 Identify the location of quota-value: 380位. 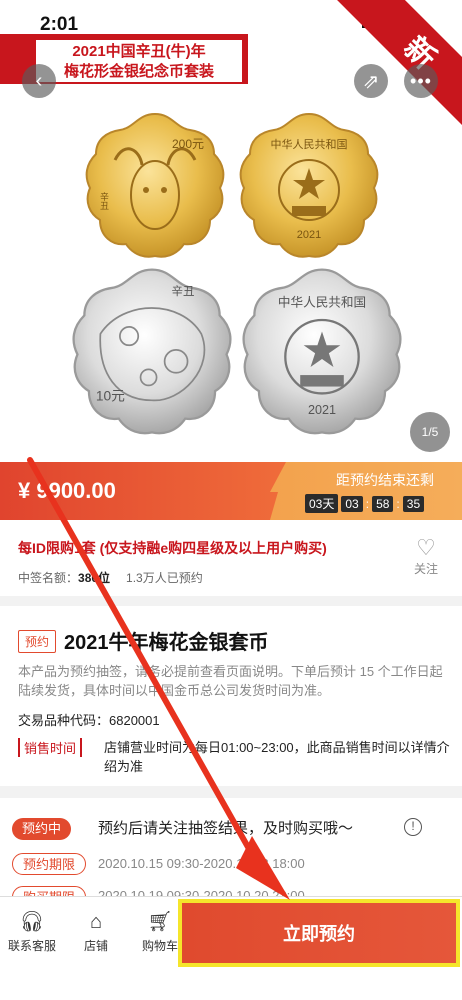
(94, 578).